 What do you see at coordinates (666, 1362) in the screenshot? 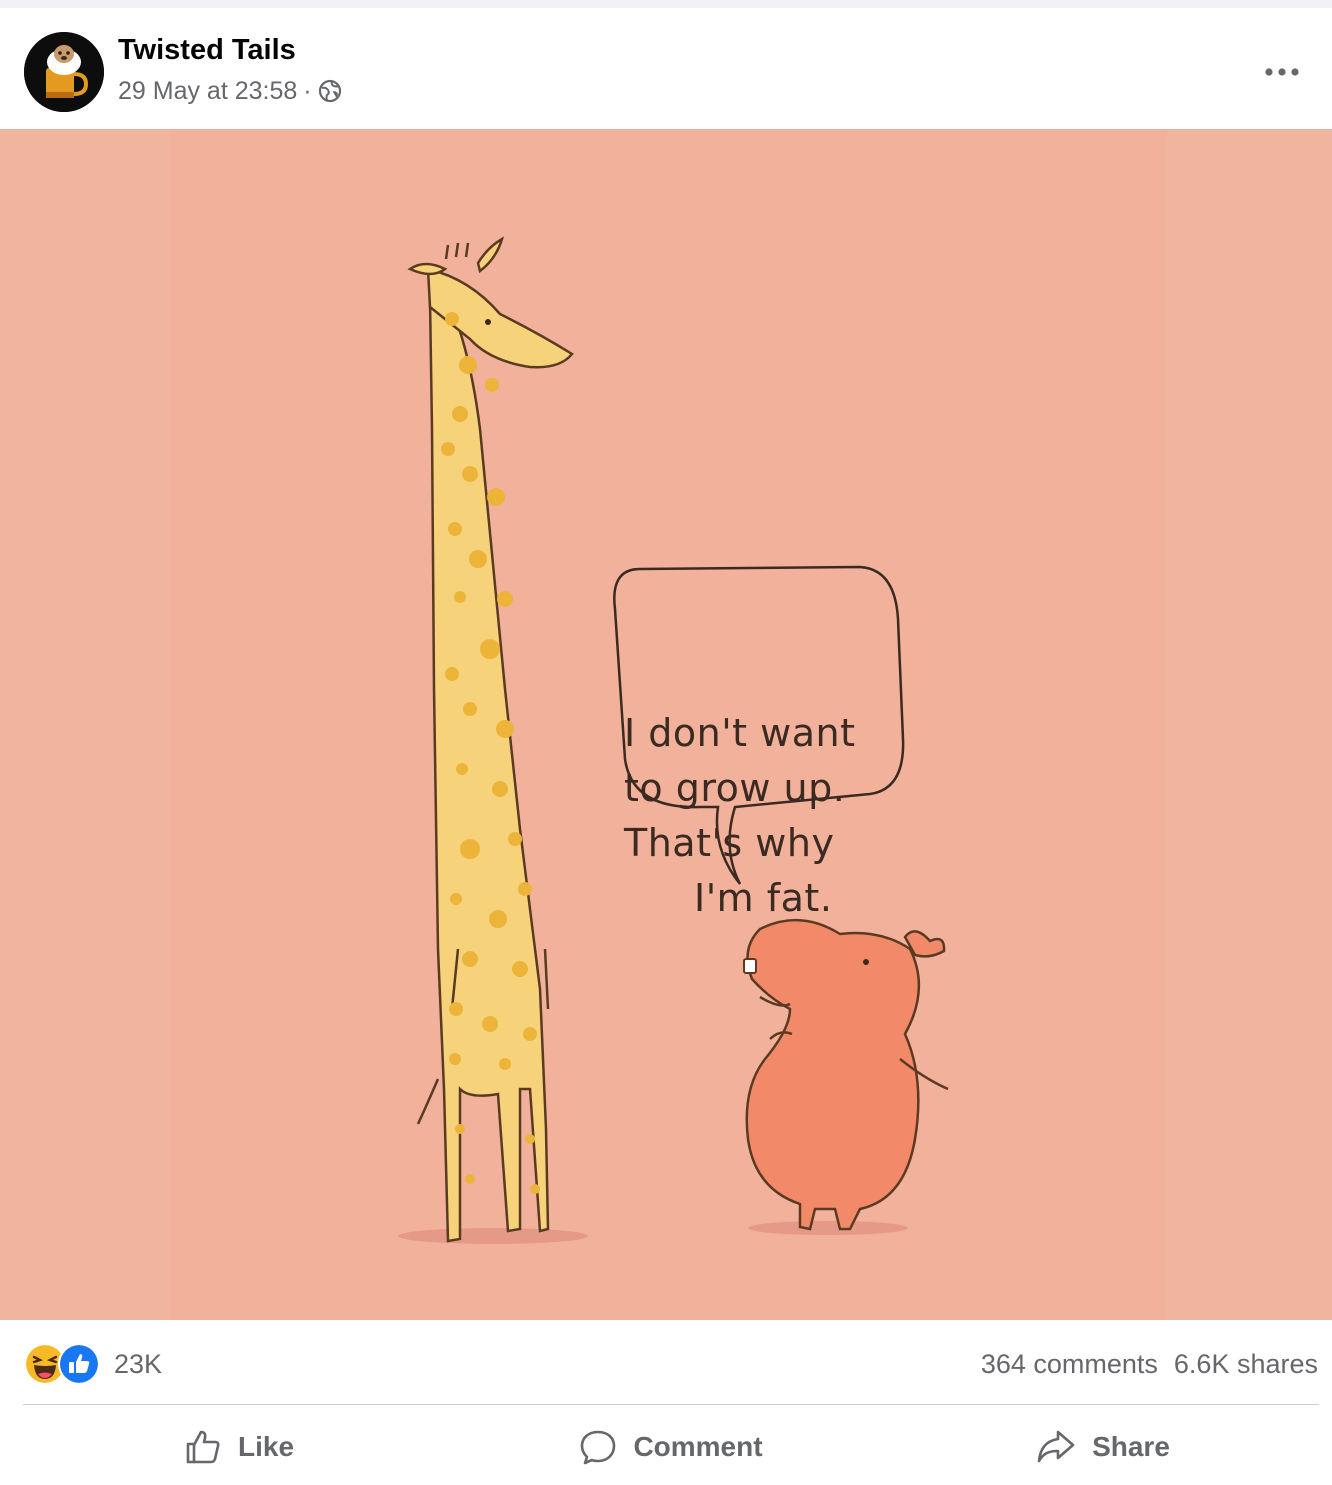
I see `engagement-counts: 23K 364 comments 6.6K shares` at bounding box center [666, 1362].